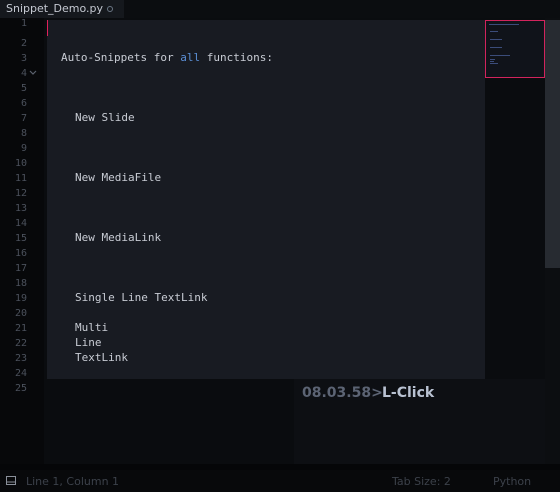 This screenshot has width=560, height=492. I want to click on minimap, so click(515, 49).